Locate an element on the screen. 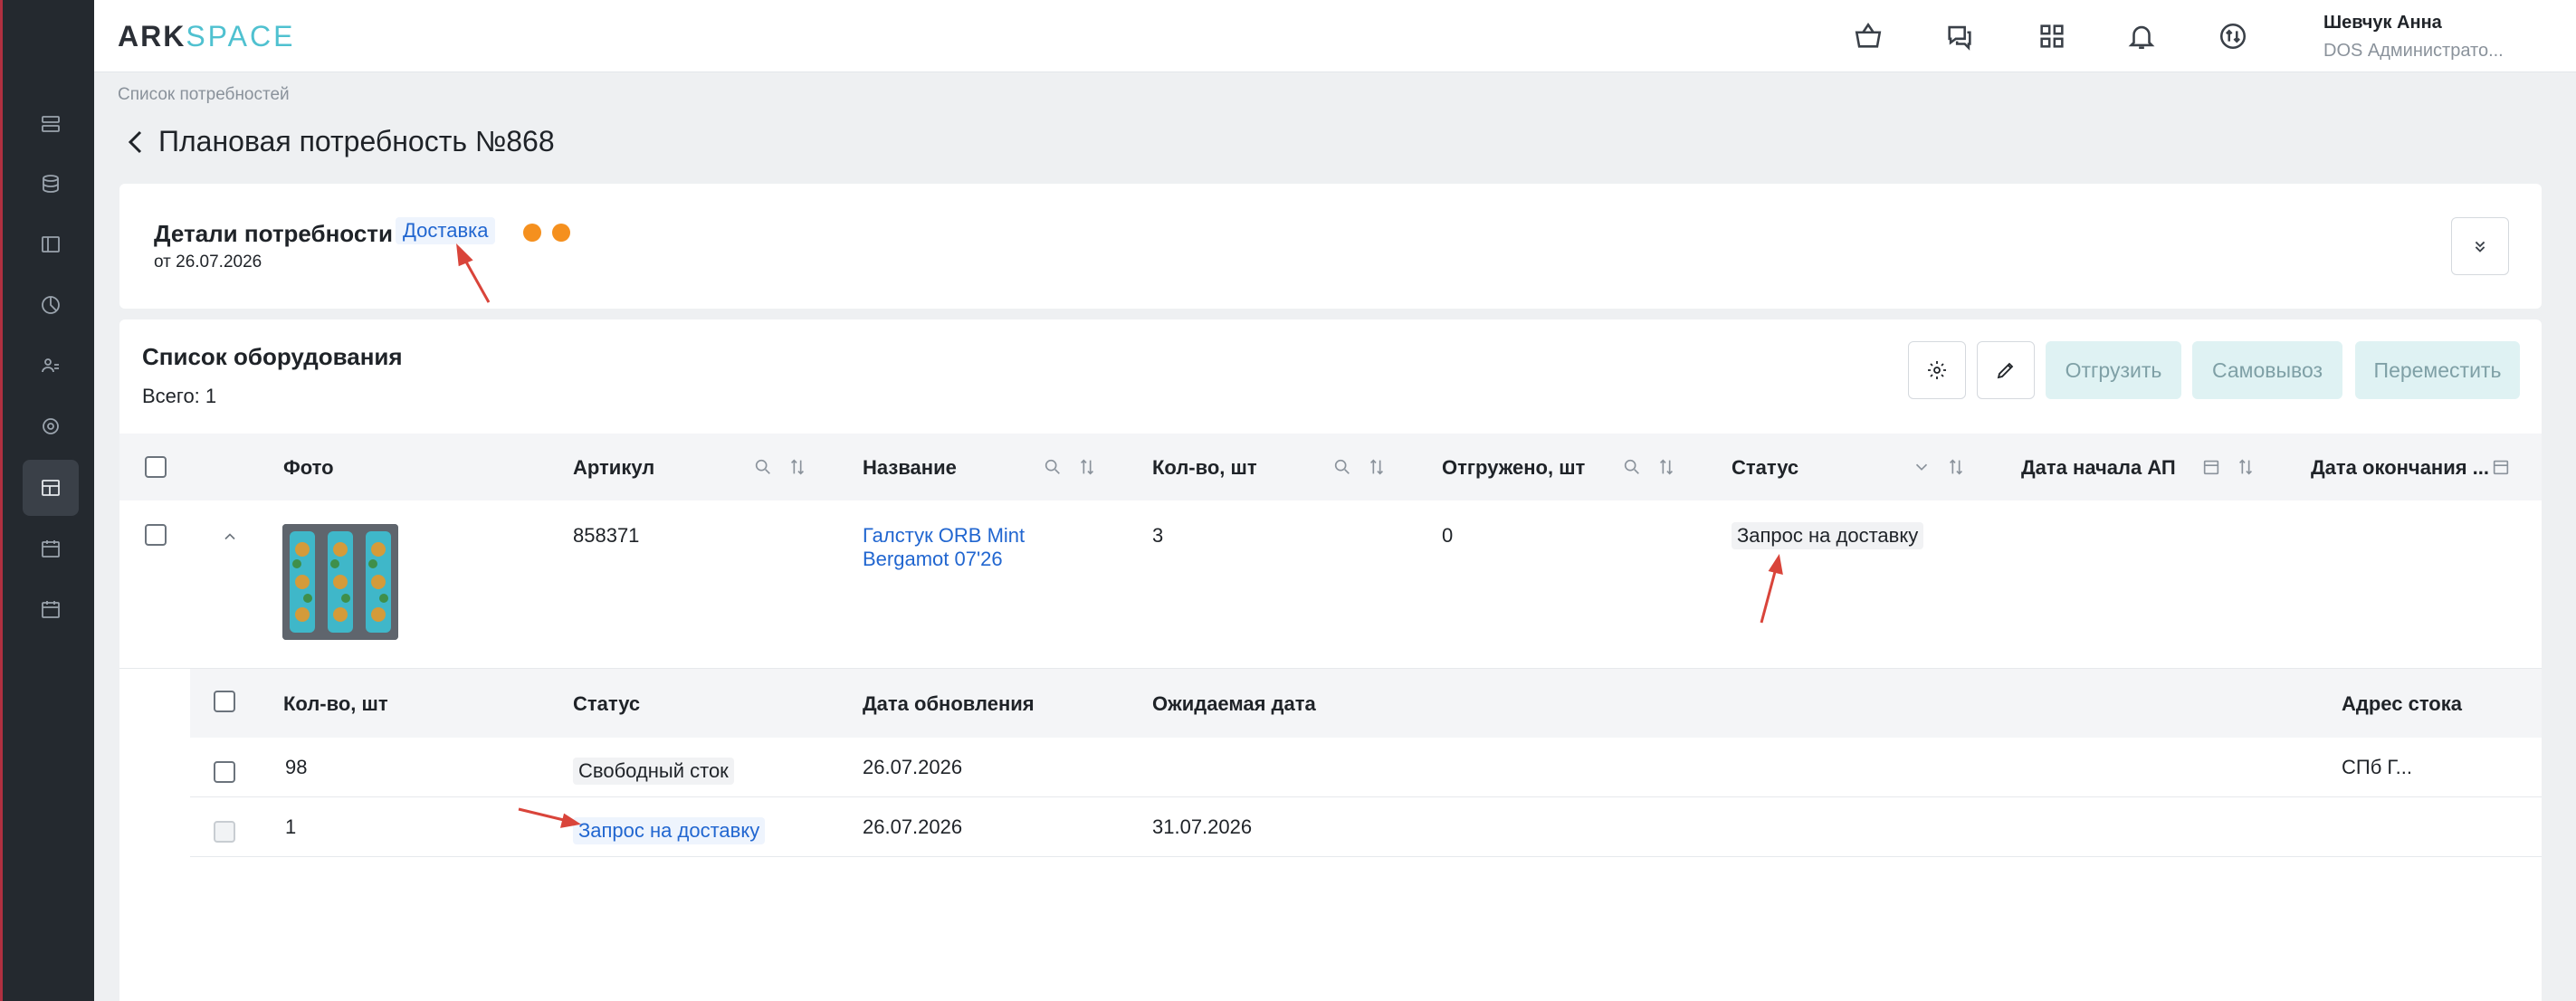 This screenshot has height=1001, width=2576. apps-grid-icon is located at coordinates (2052, 36).